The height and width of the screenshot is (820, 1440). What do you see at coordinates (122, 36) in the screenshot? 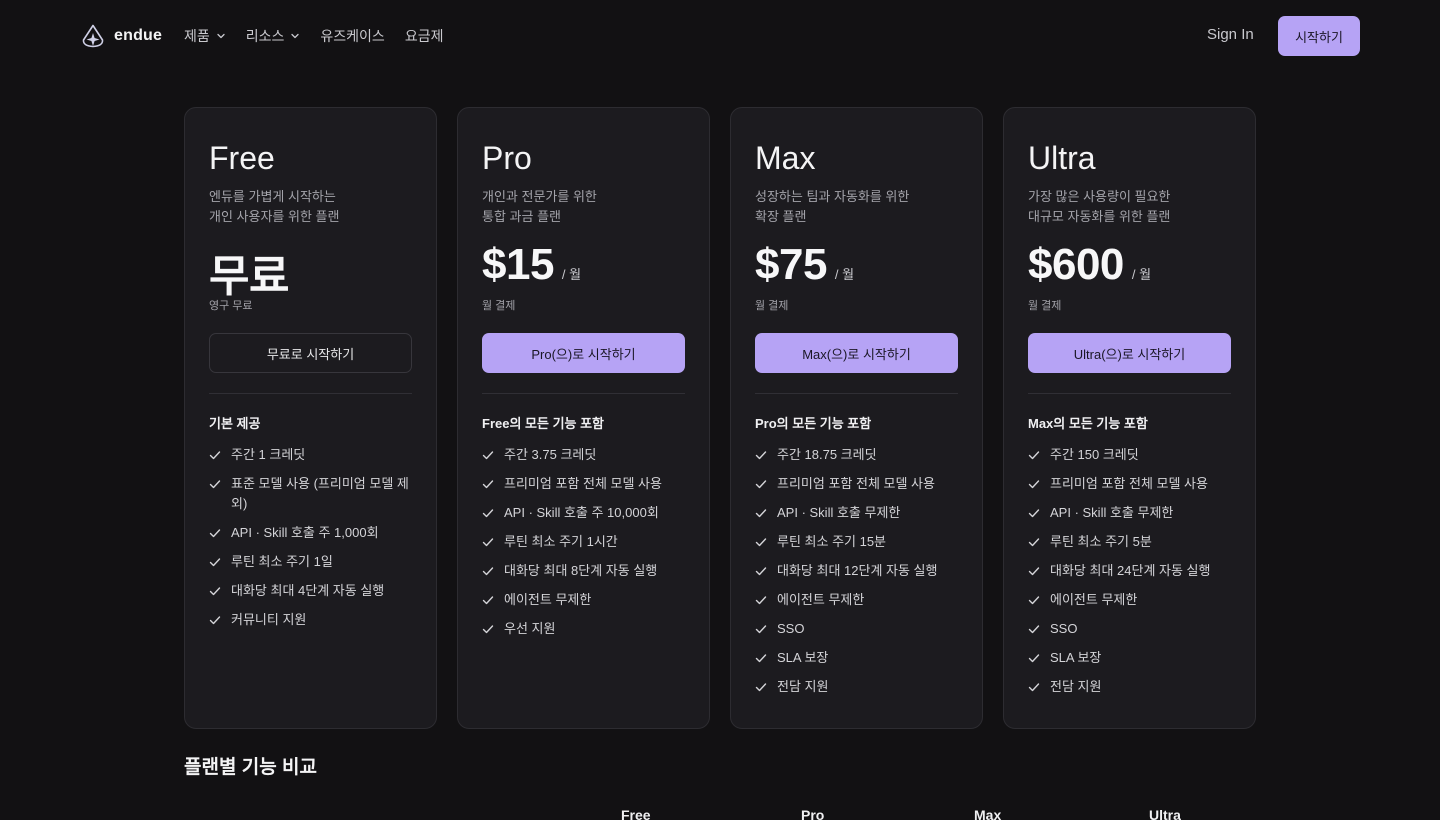
I see `brand-logo: endue` at bounding box center [122, 36].